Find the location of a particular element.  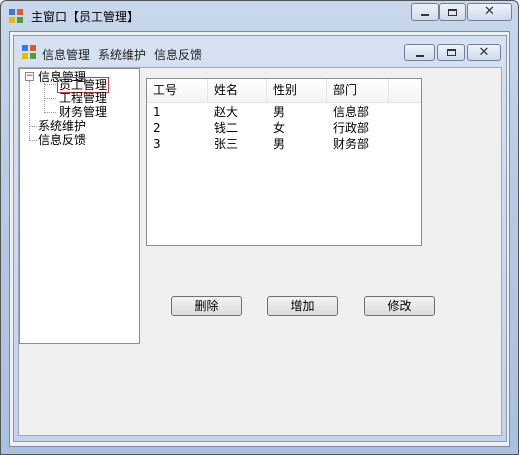

table-row: 3 张三 男 财务部 is located at coordinates (284, 144).